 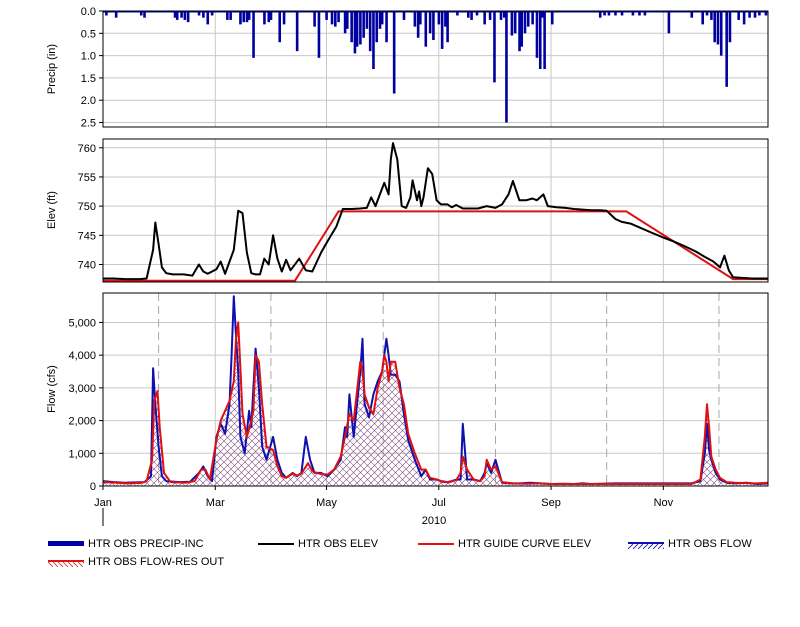 I want to click on y-tick-label: 0.5, so click(x=88, y=34).